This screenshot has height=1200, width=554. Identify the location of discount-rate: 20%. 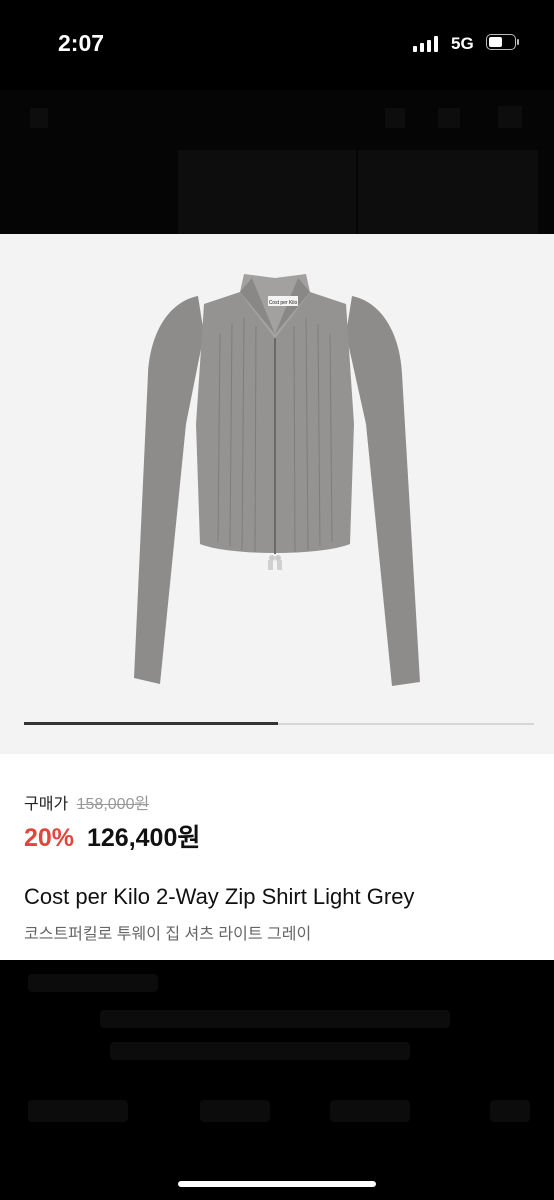
(49, 838).